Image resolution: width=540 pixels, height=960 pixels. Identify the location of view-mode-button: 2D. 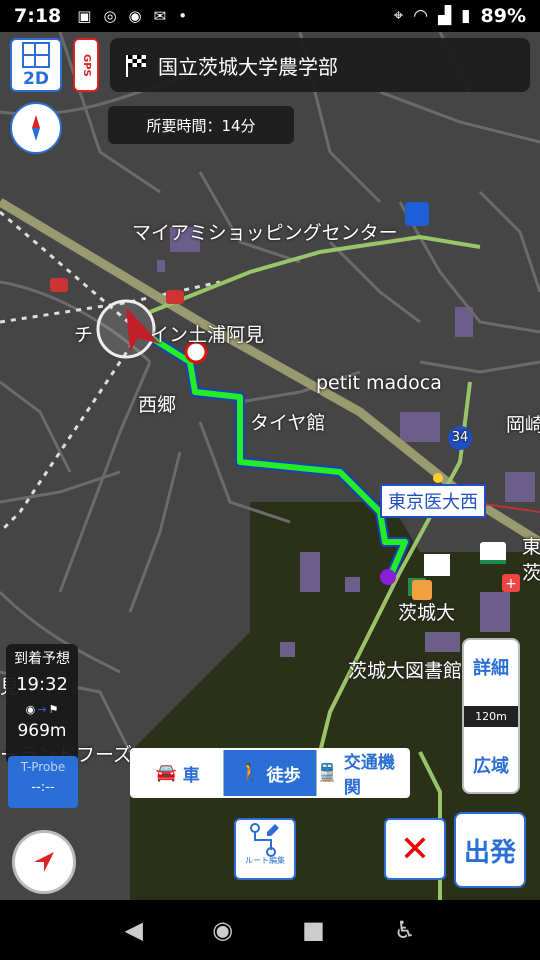
(36, 65).